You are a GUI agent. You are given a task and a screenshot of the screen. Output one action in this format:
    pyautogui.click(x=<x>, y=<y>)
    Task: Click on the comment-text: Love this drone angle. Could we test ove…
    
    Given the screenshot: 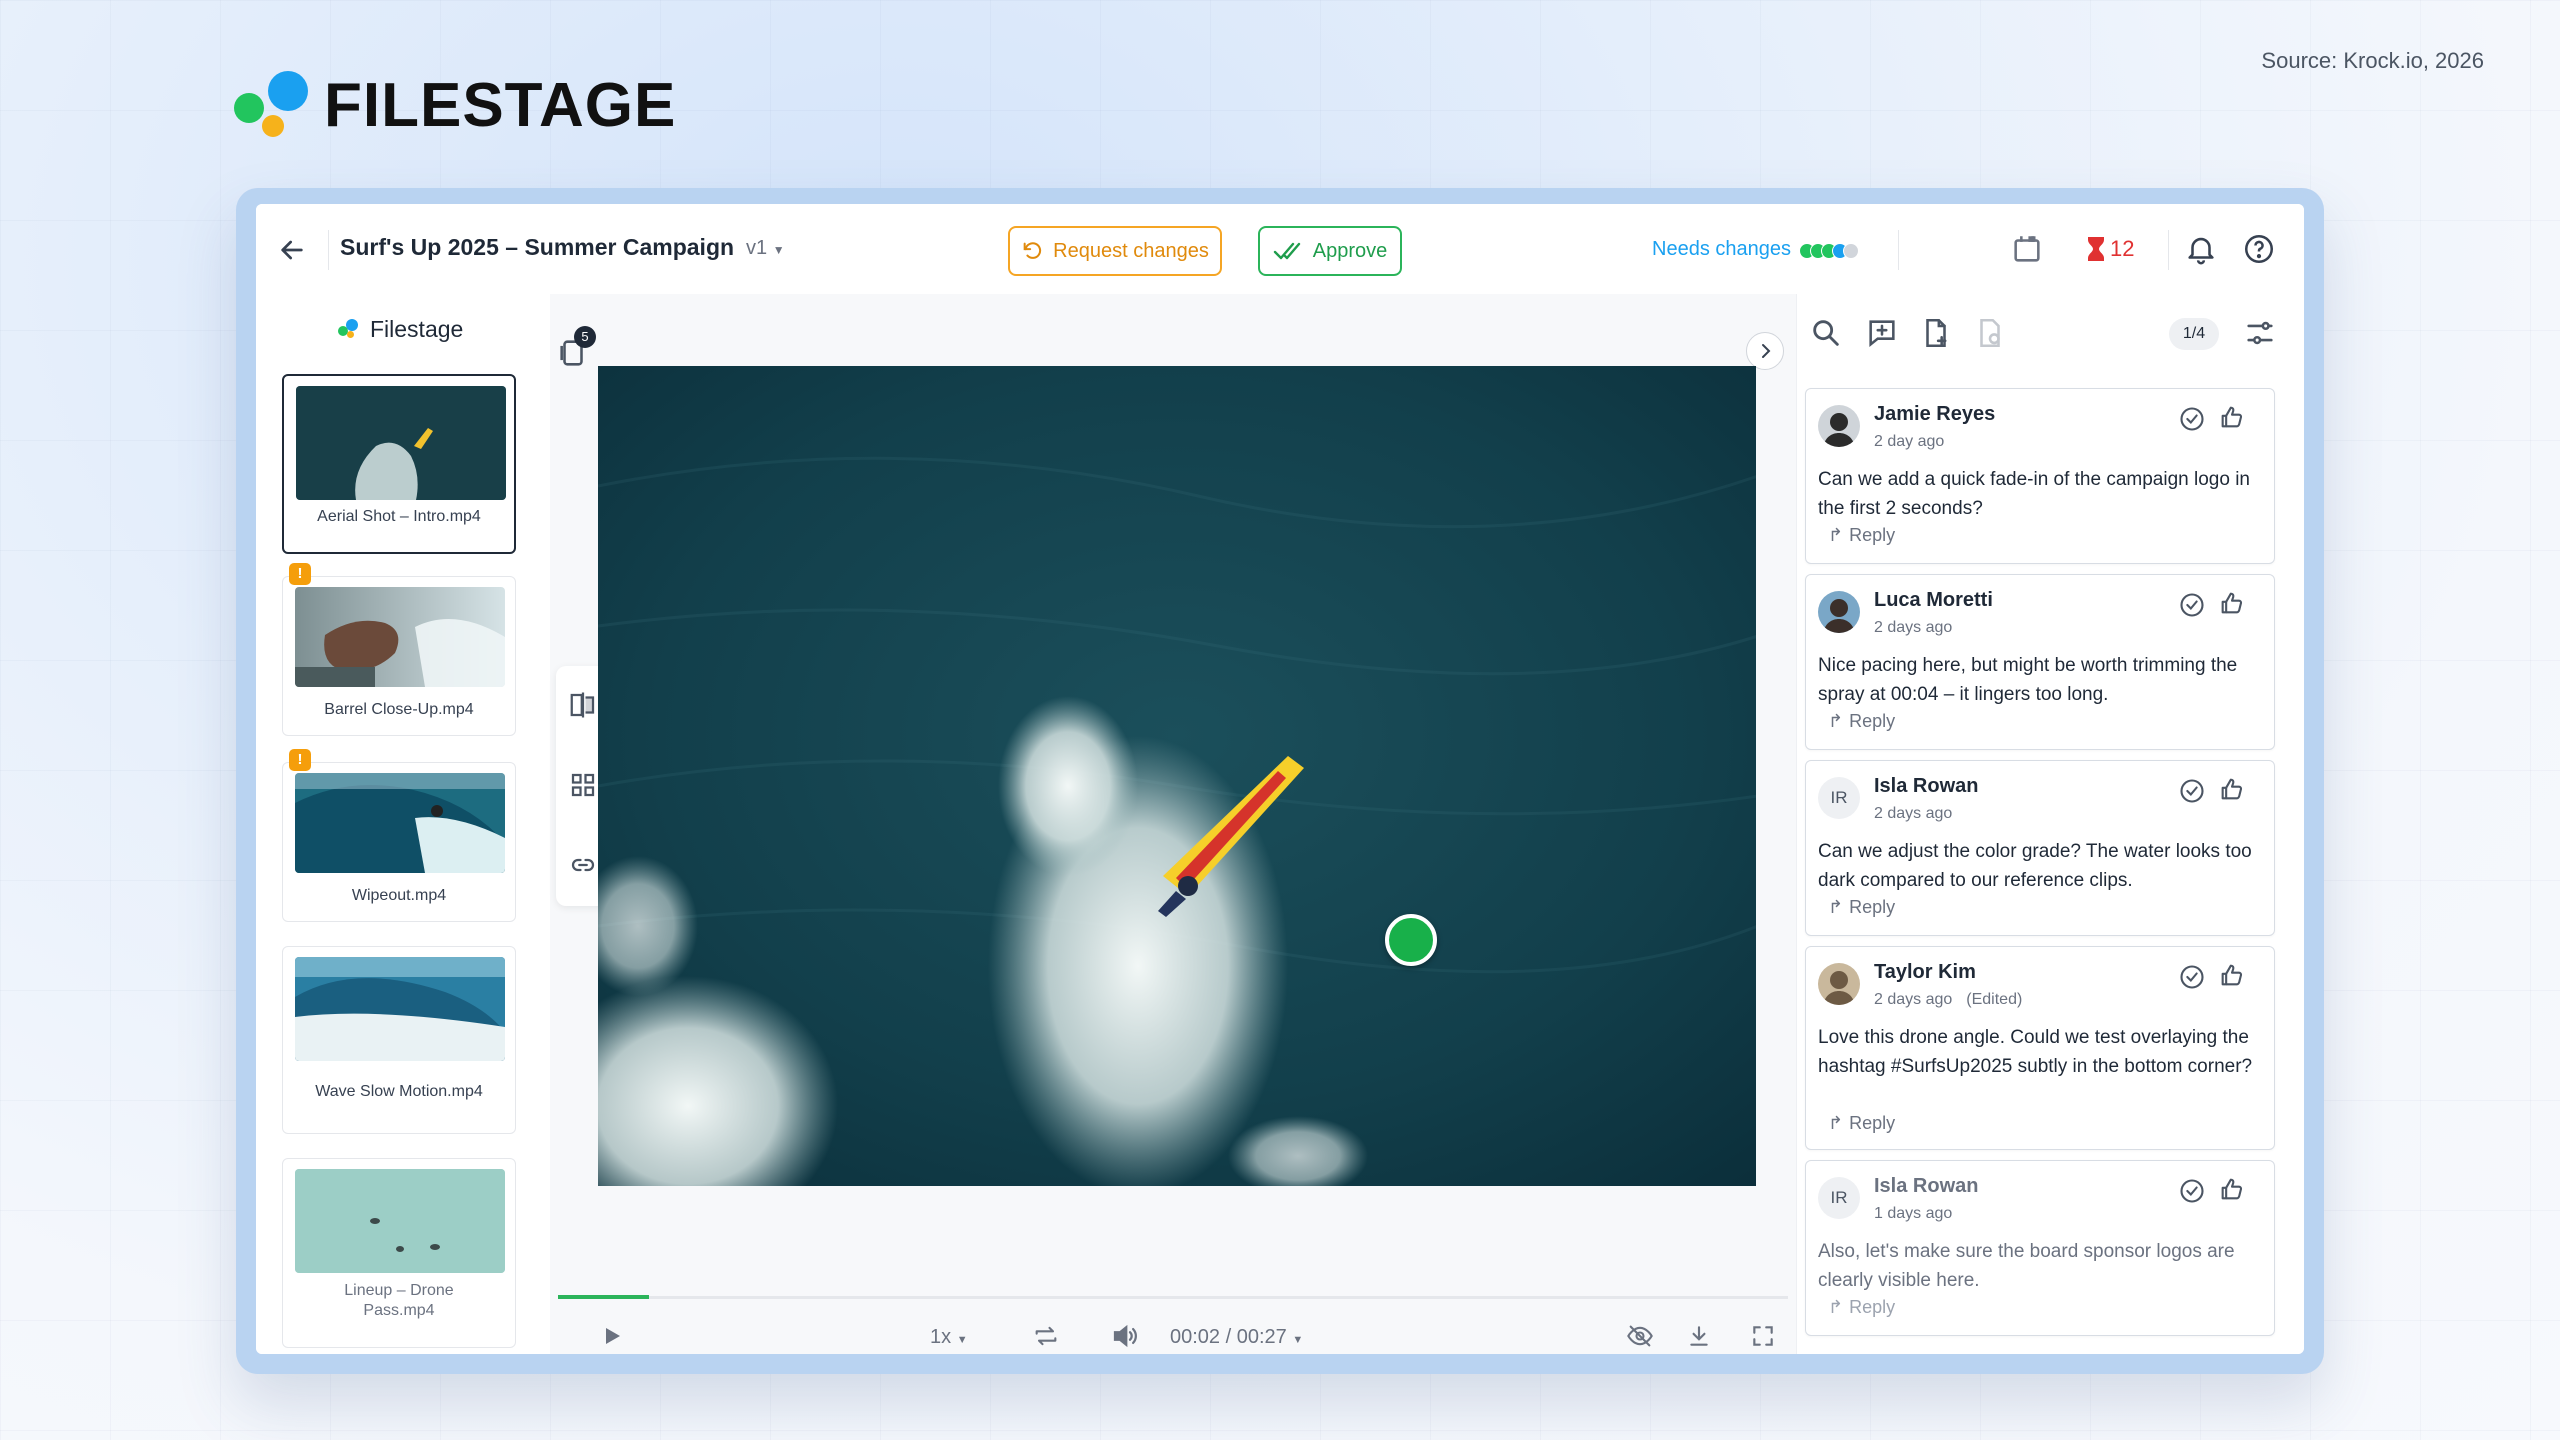 What is the action you would take?
    pyautogui.click(x=2035, y=1052)
    